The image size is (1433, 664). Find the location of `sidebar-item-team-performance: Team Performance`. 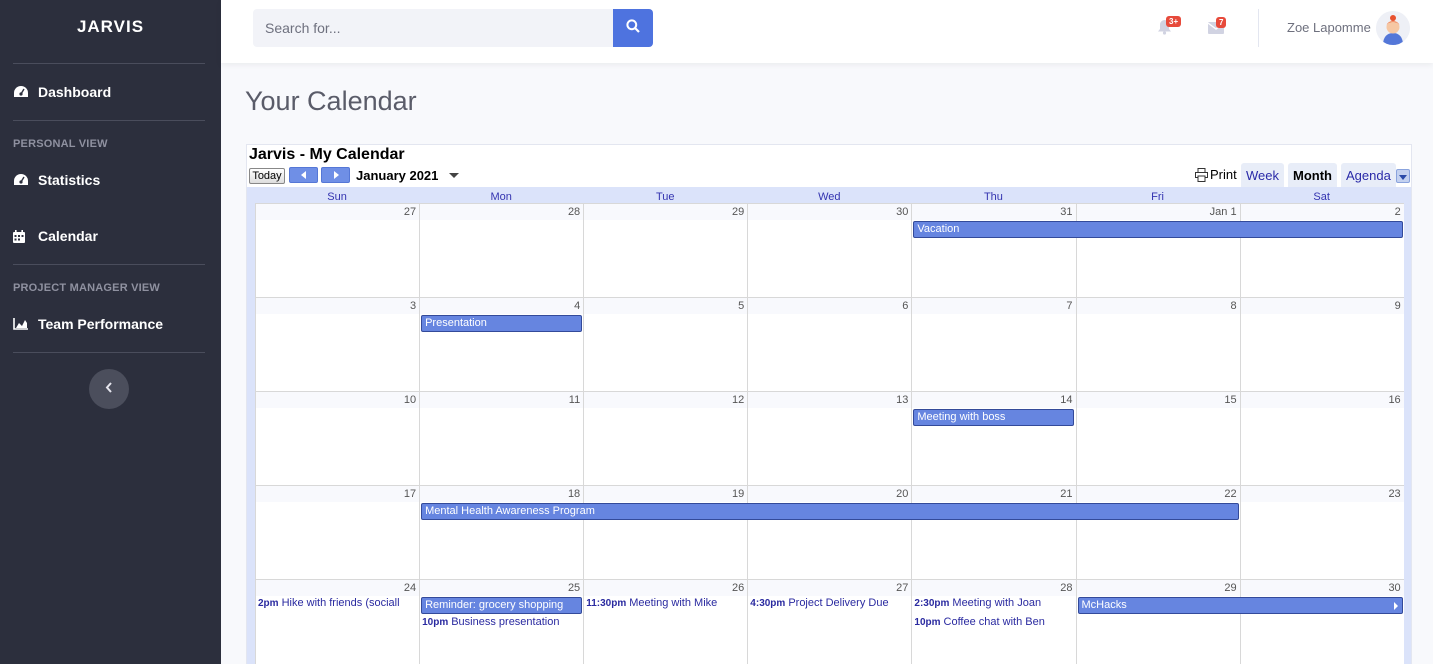

sidebar-item-team-performance: Team Performance is located at coordinates (88, 324).